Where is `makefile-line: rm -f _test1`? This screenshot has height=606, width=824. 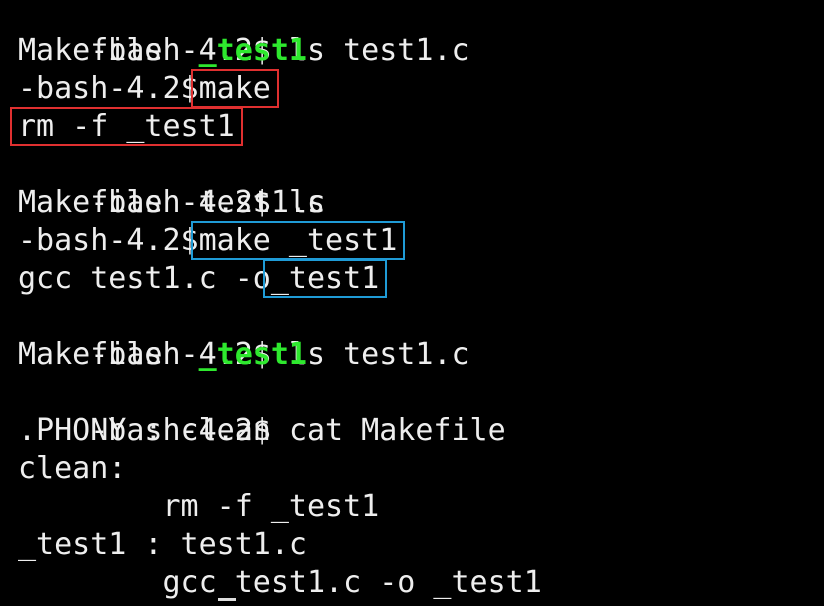
makefile-line: rm -f _test1 is located at coordinates (199, 506).